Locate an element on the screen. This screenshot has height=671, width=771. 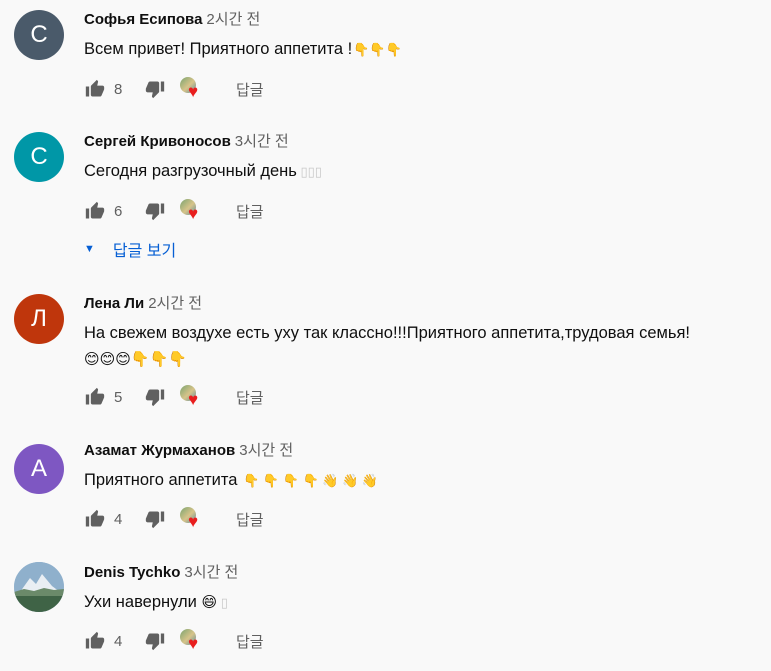
placeholder-glyphs: ▯ is located at coordinates (222, 602).